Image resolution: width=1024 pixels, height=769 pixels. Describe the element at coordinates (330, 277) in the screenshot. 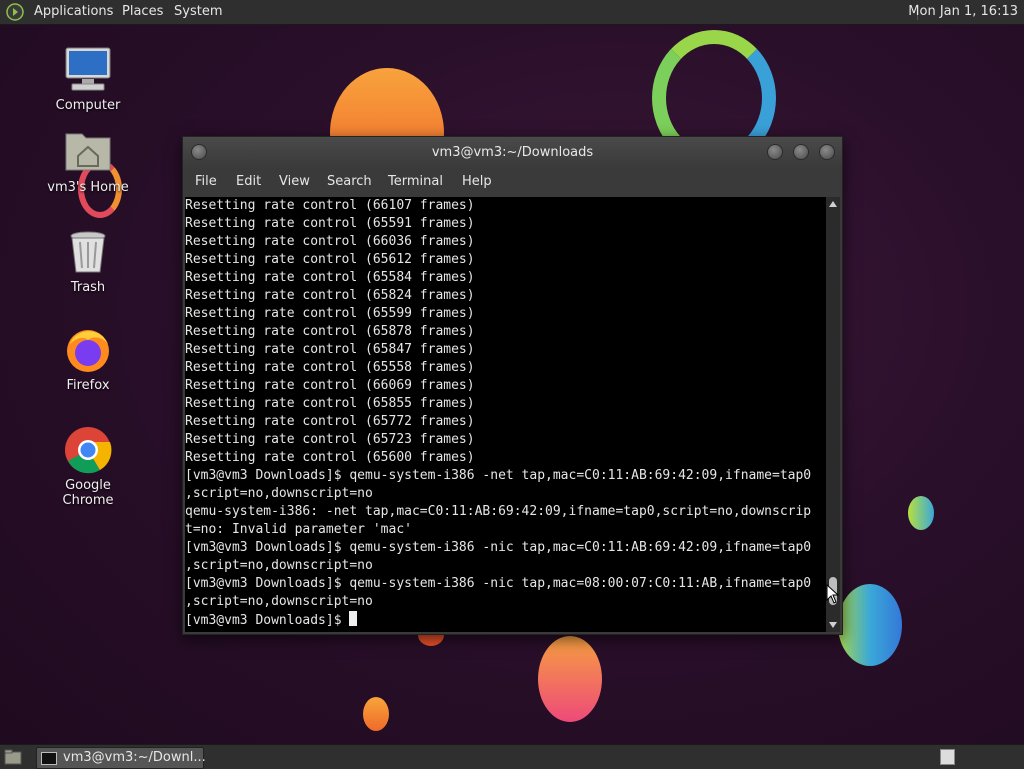

I see `terminal-line: Resetting rate control (65584 frames)` at that location.